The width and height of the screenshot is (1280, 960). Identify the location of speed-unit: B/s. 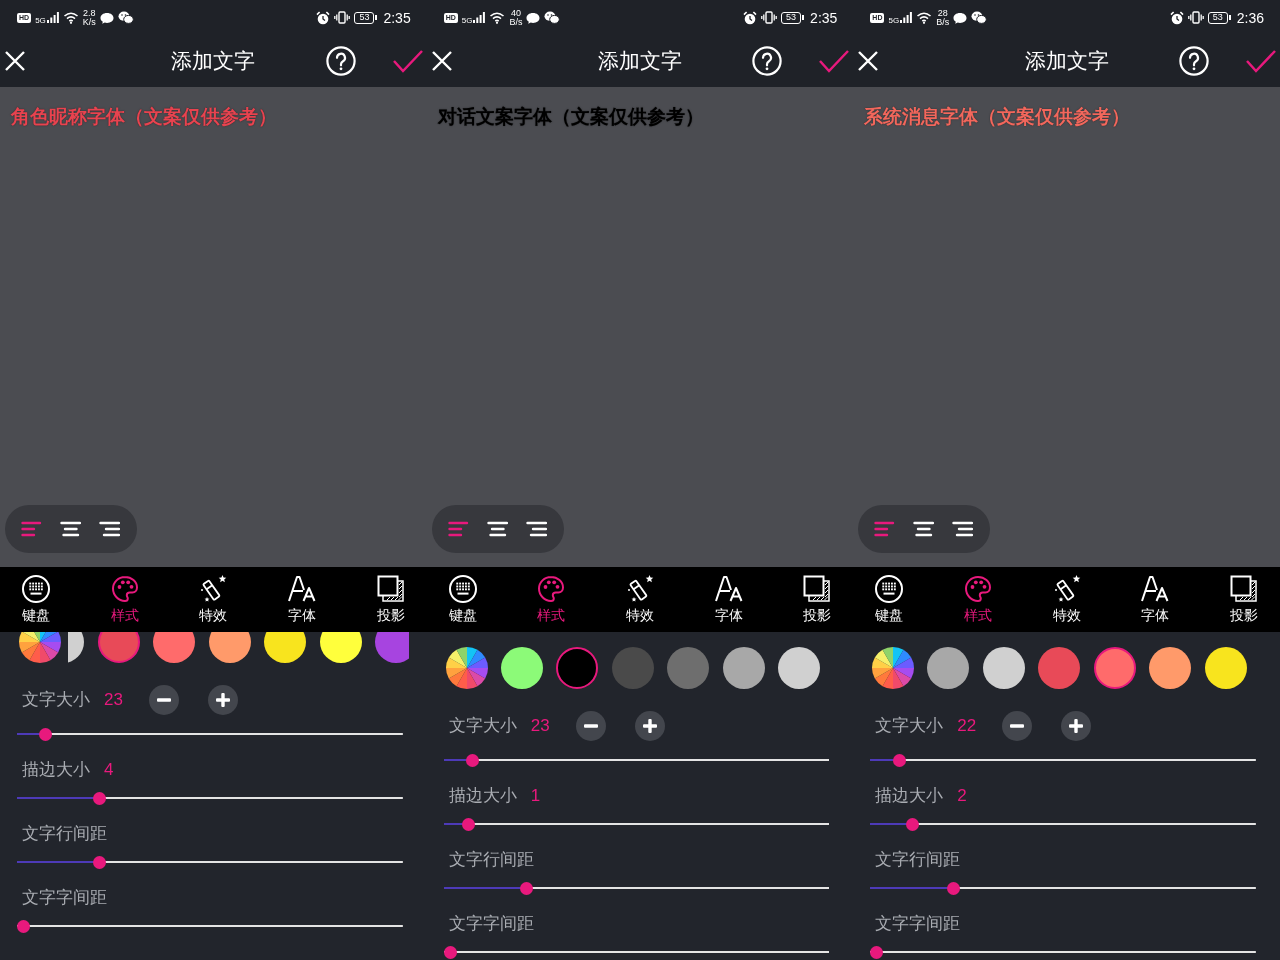
(516, 22).